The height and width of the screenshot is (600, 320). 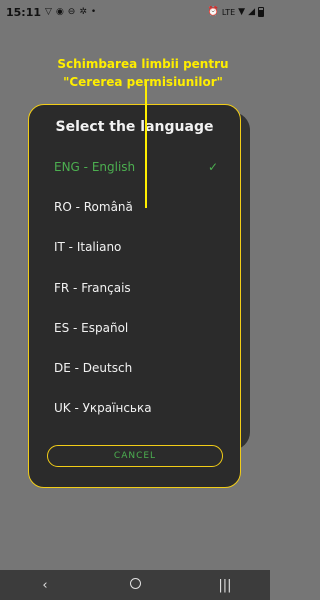 What do you see at coordinates (134, 247) in the screenshot?
I see `language-option-italian: IT - Italiano` at bounding box center [134, 247].